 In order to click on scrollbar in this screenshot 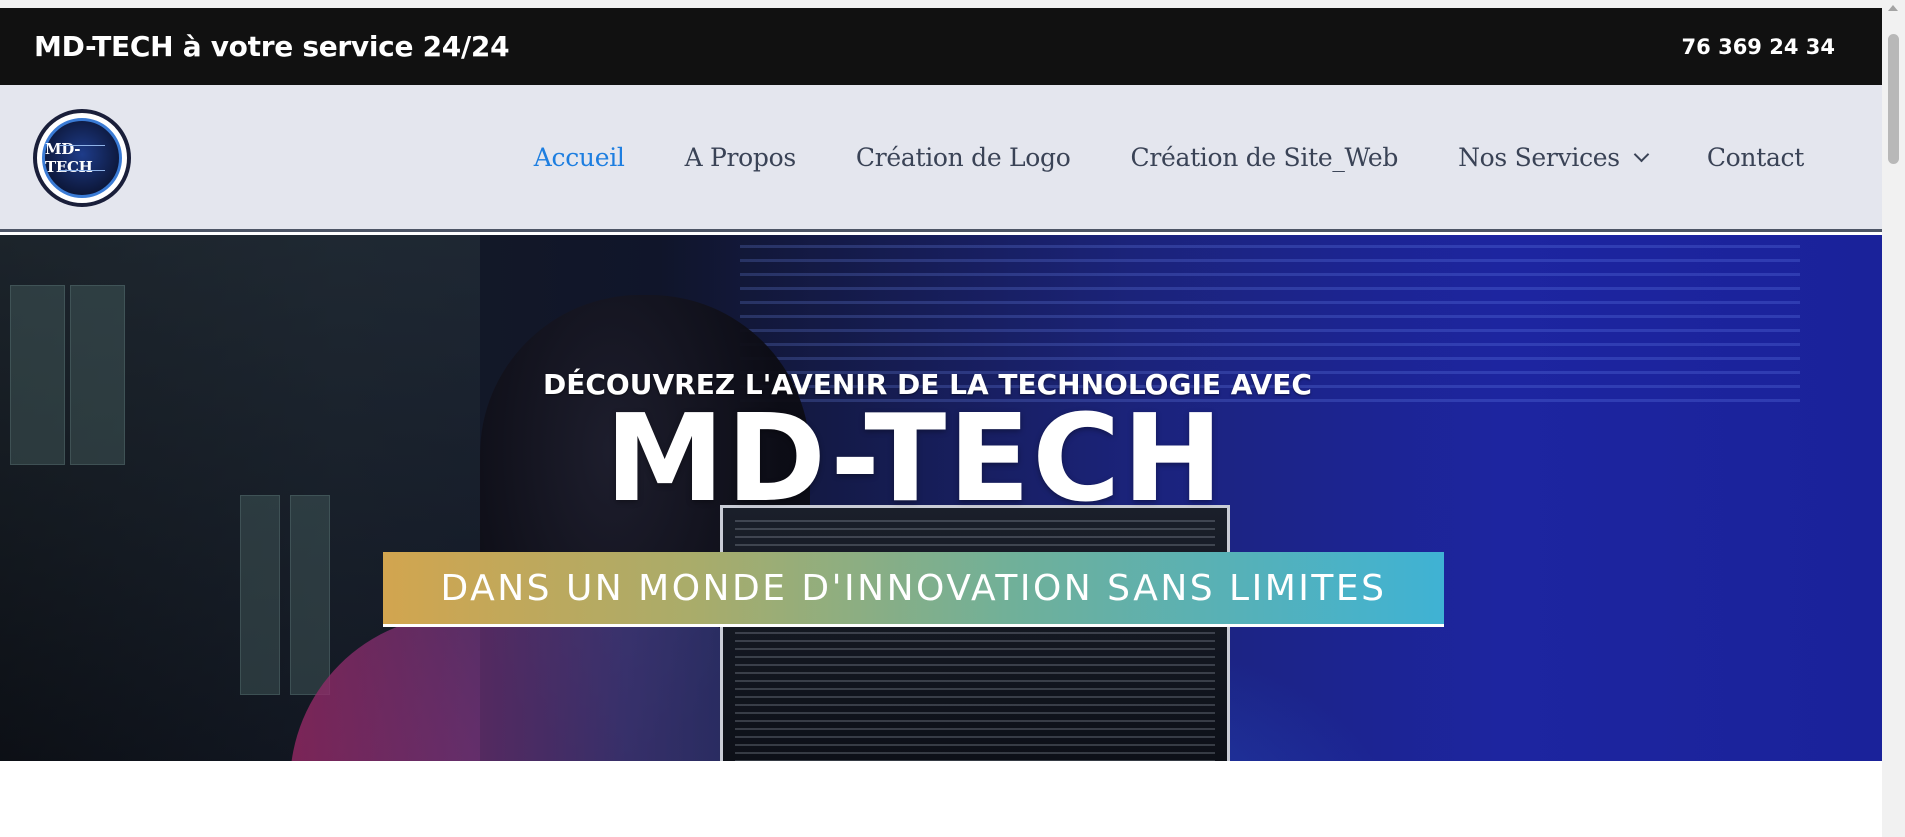, I will do `click(1893, 418)`.